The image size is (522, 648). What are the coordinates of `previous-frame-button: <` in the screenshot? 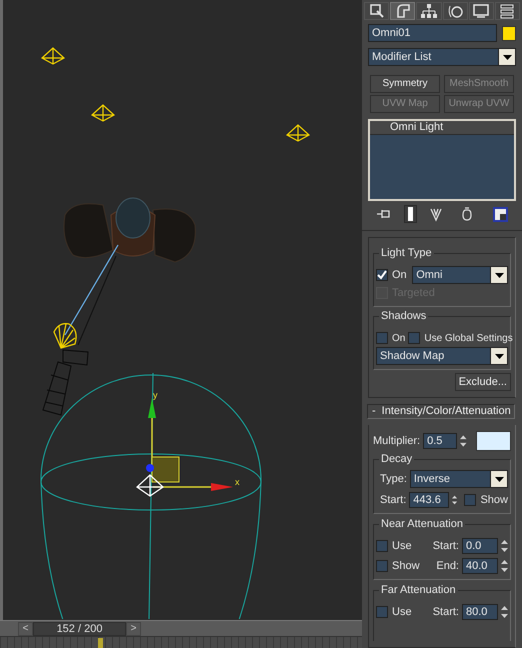 It's located at (25, 629).